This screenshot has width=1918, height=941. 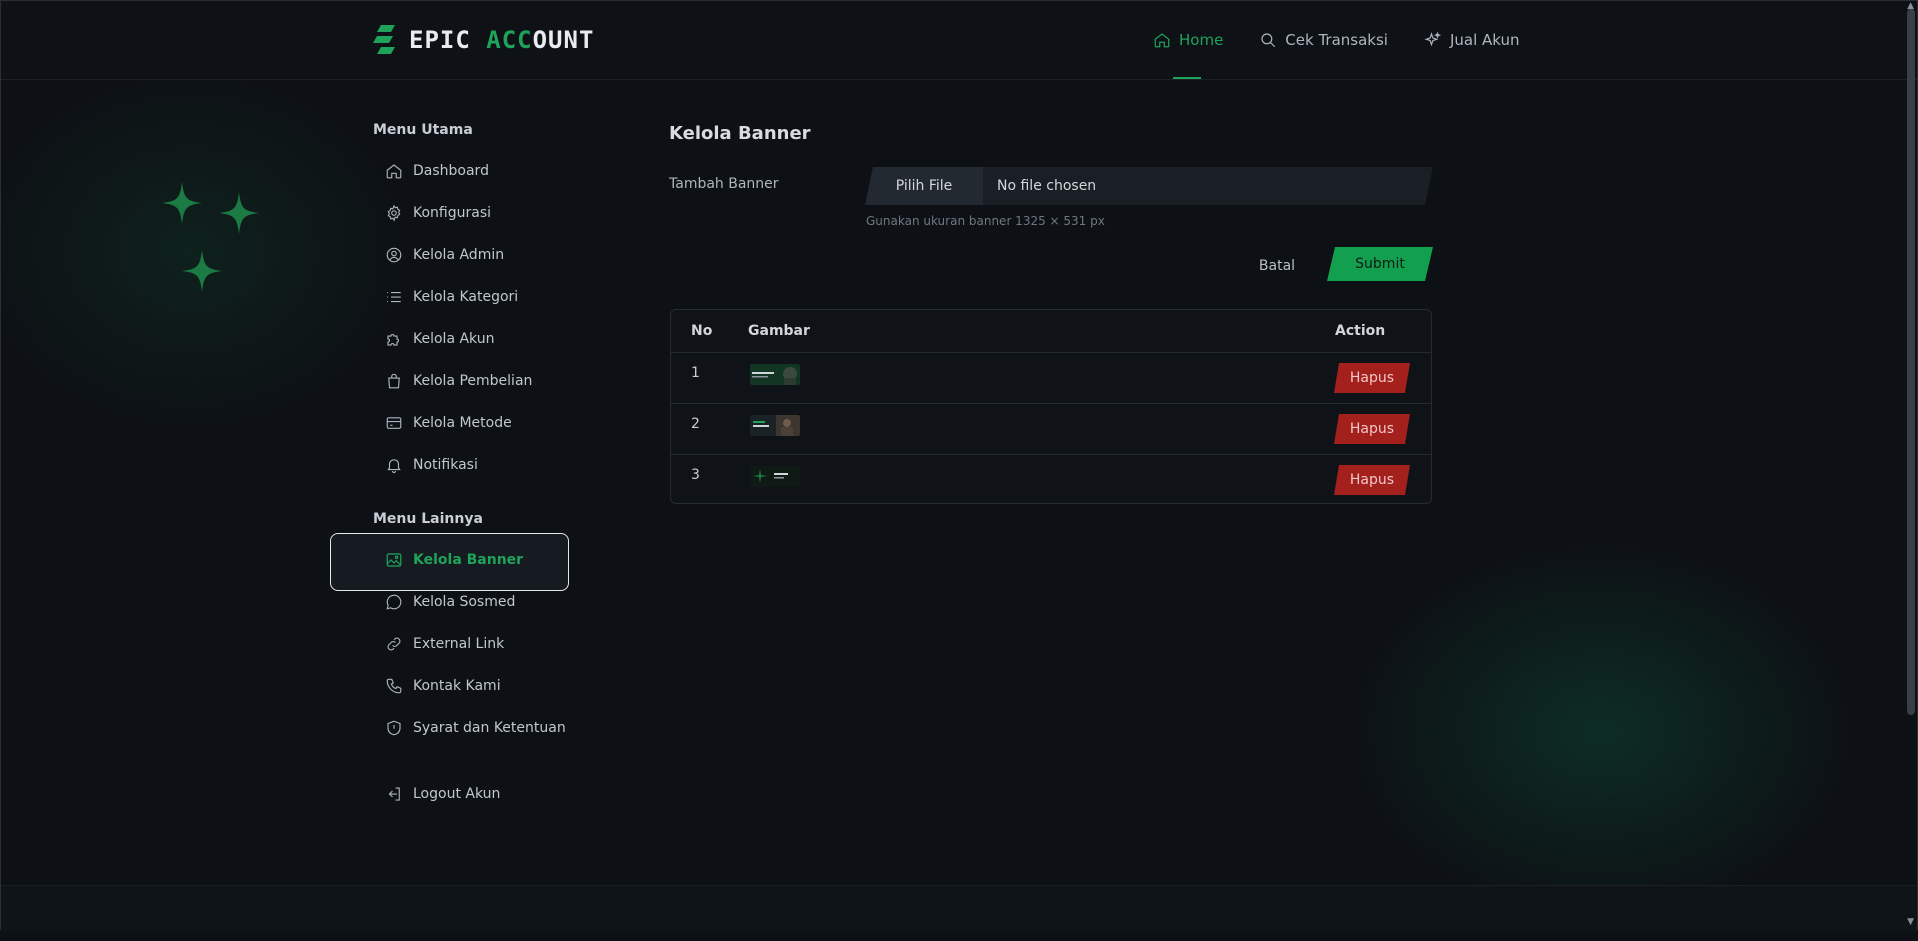 What do you see at coordinates (452, 213) in the screenshot?
I see `sidebar-item-label: Konfigurasi` at bounding box center [452, 213].